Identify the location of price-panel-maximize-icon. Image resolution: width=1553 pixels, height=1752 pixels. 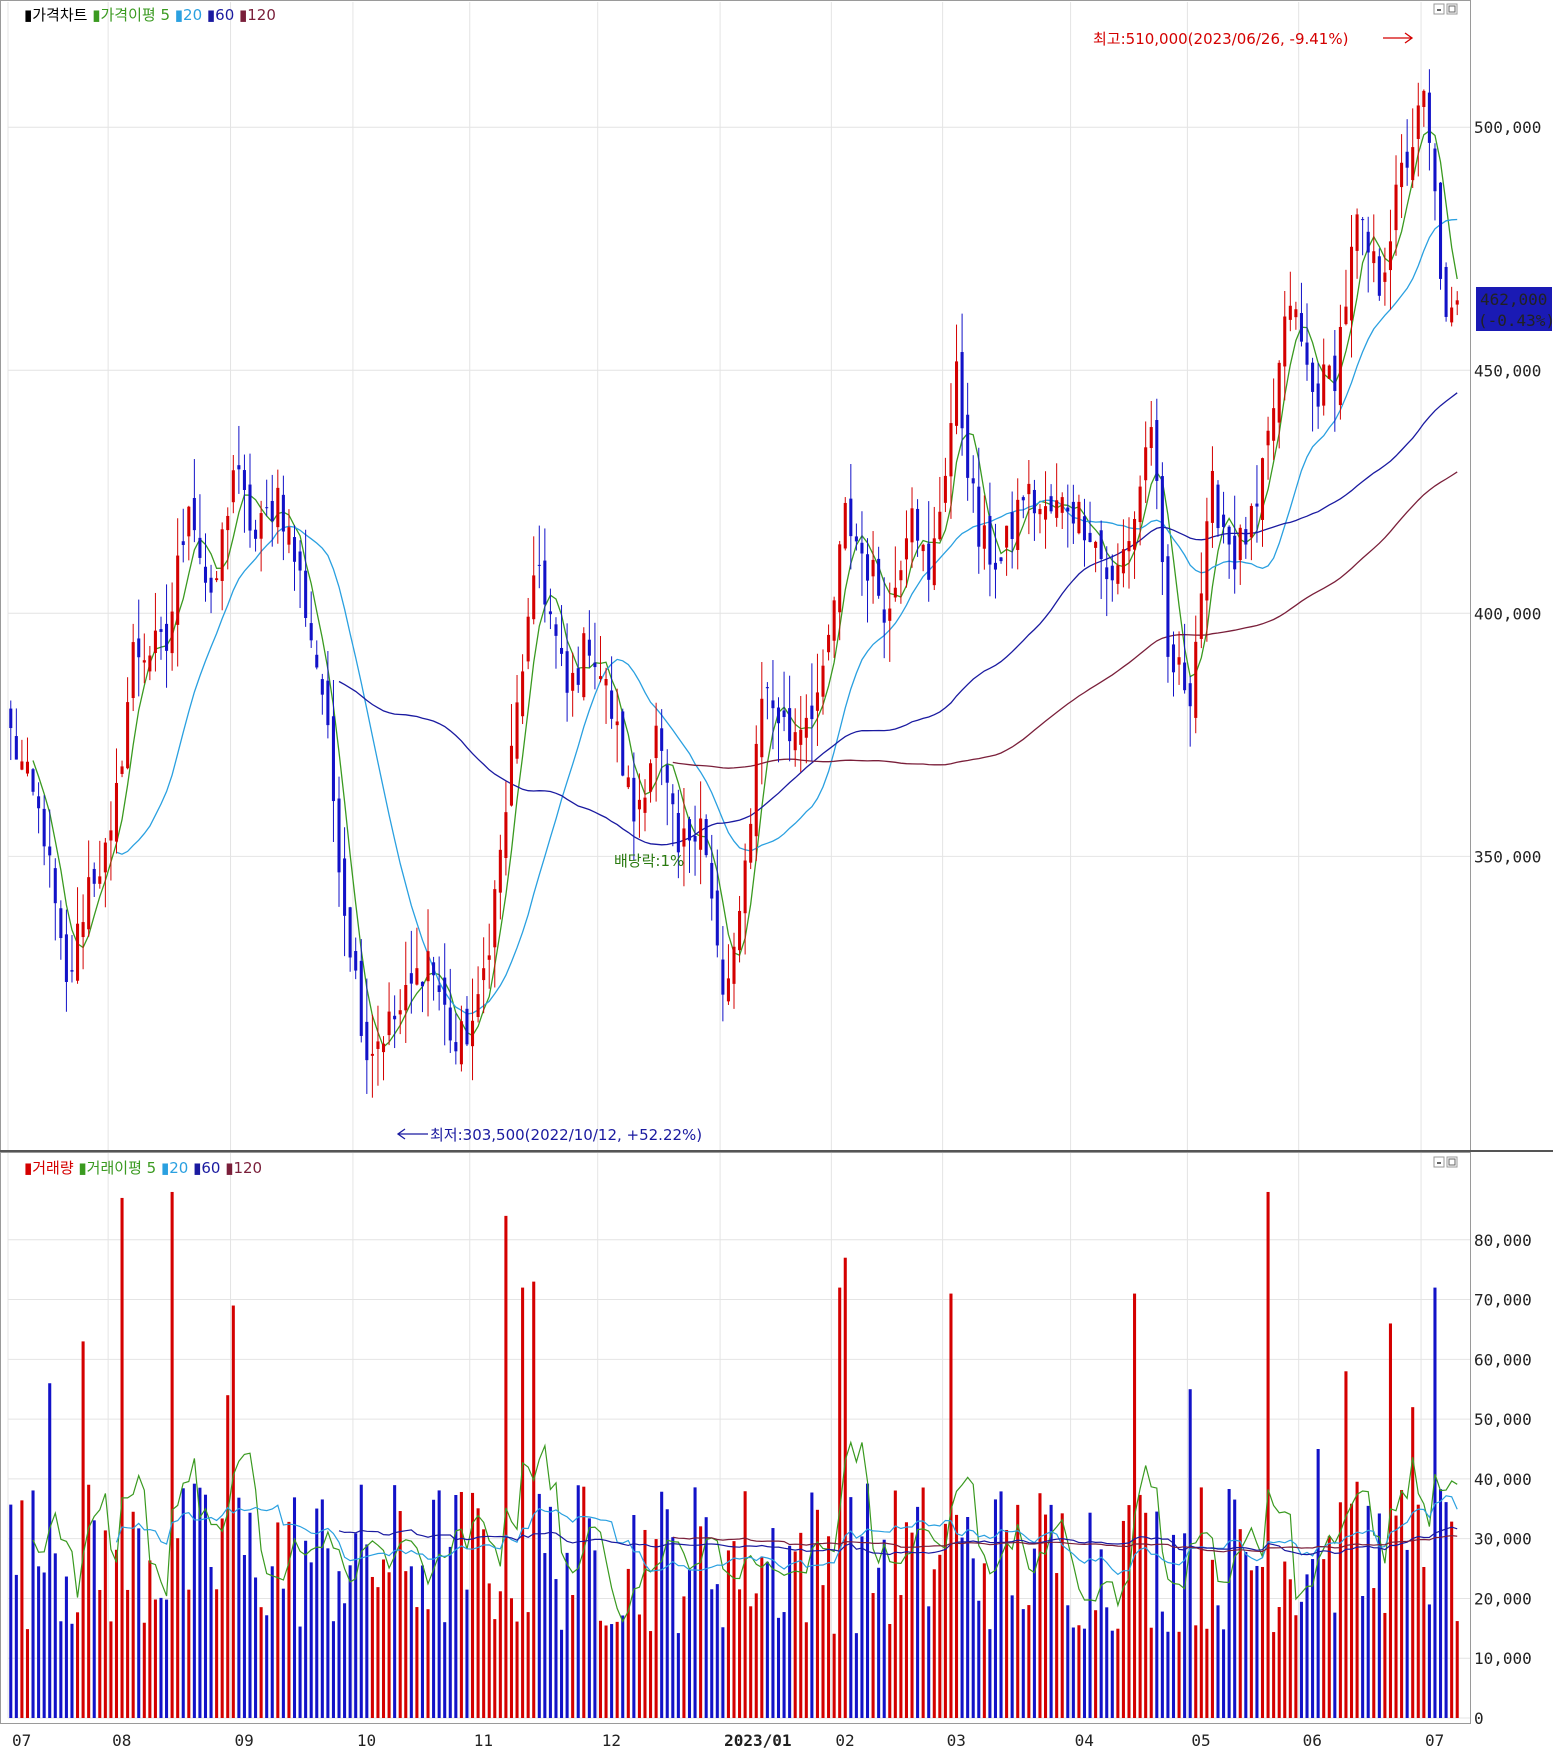
(1452, 9).